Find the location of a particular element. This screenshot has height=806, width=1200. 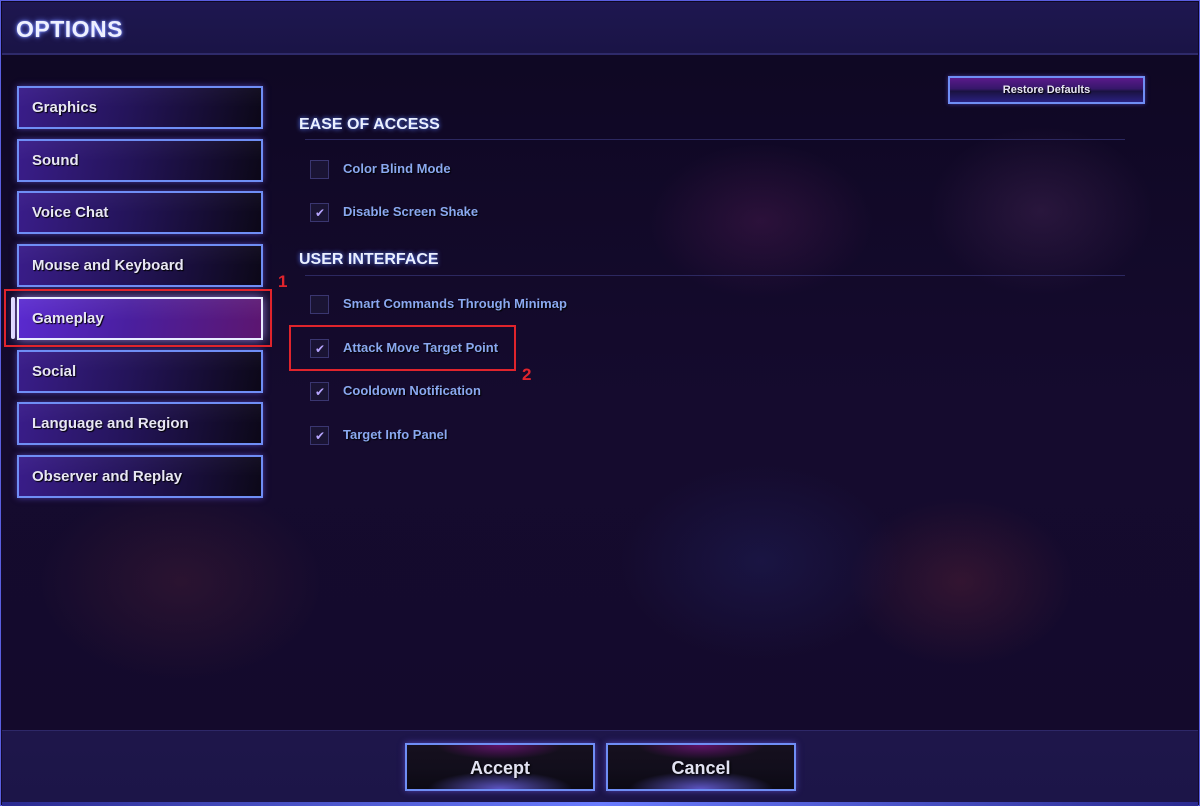

cancel-button: Cancel is located at coordinates (701, 767).